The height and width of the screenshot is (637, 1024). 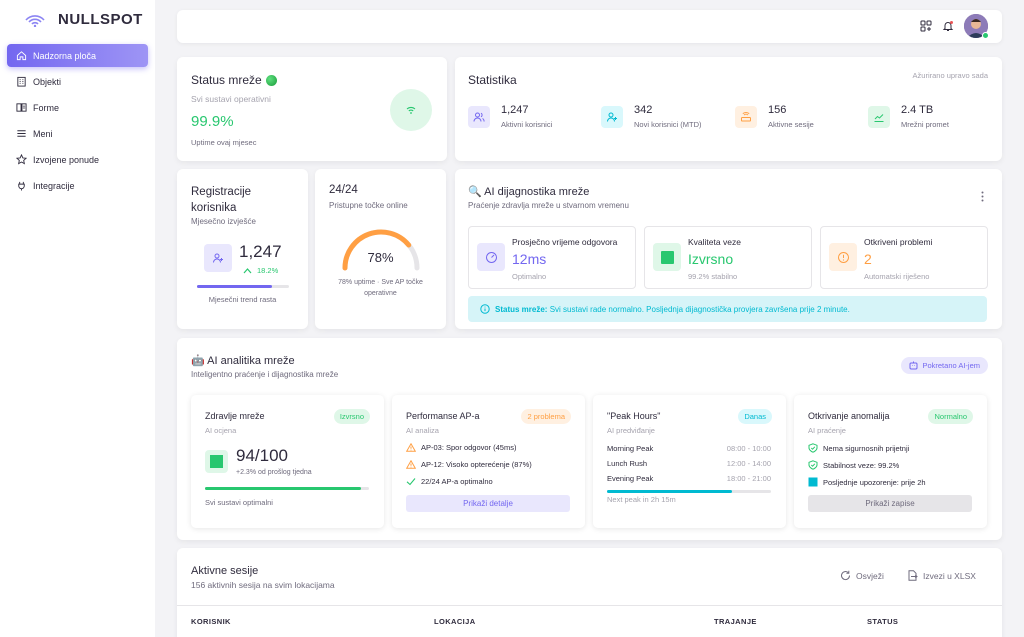 I want to click on health-square-icon, so click(x=216, y=461).